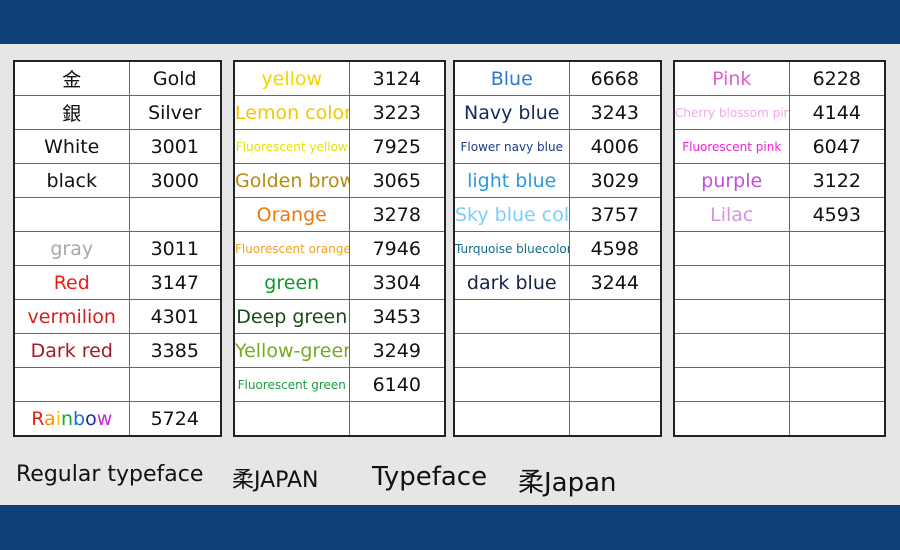 This screenshot has height=550, width=900. What do you see at coordinates (557, 180) in the screenshot?
I see `color-row: light blue 3029` at bounding box center [557, 180].